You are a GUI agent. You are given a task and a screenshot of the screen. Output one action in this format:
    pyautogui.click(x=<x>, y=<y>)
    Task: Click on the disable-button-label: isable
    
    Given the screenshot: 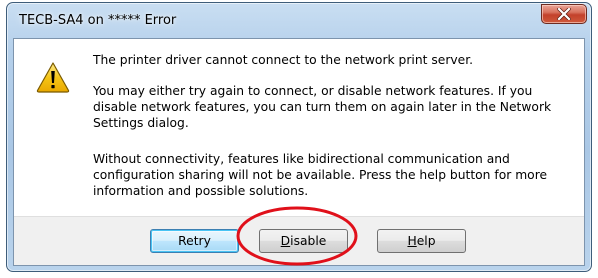 What is the action you would take?
    pyautogui.click(x=308, y=241)
    